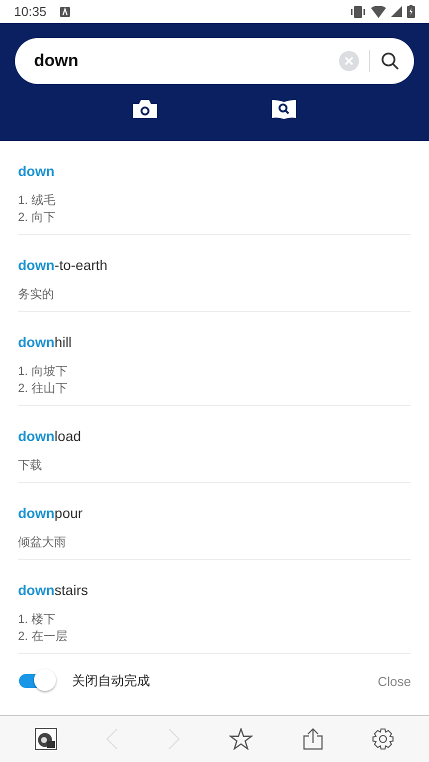  I want to click on signal-icon, so click(396, 11).